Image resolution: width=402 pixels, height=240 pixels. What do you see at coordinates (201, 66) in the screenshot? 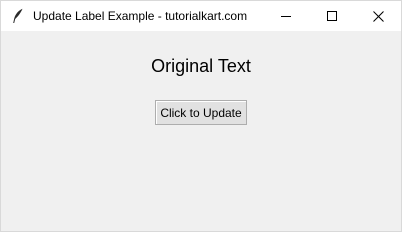
I see `status-label: Original Text` at bounding box center [201, 66].